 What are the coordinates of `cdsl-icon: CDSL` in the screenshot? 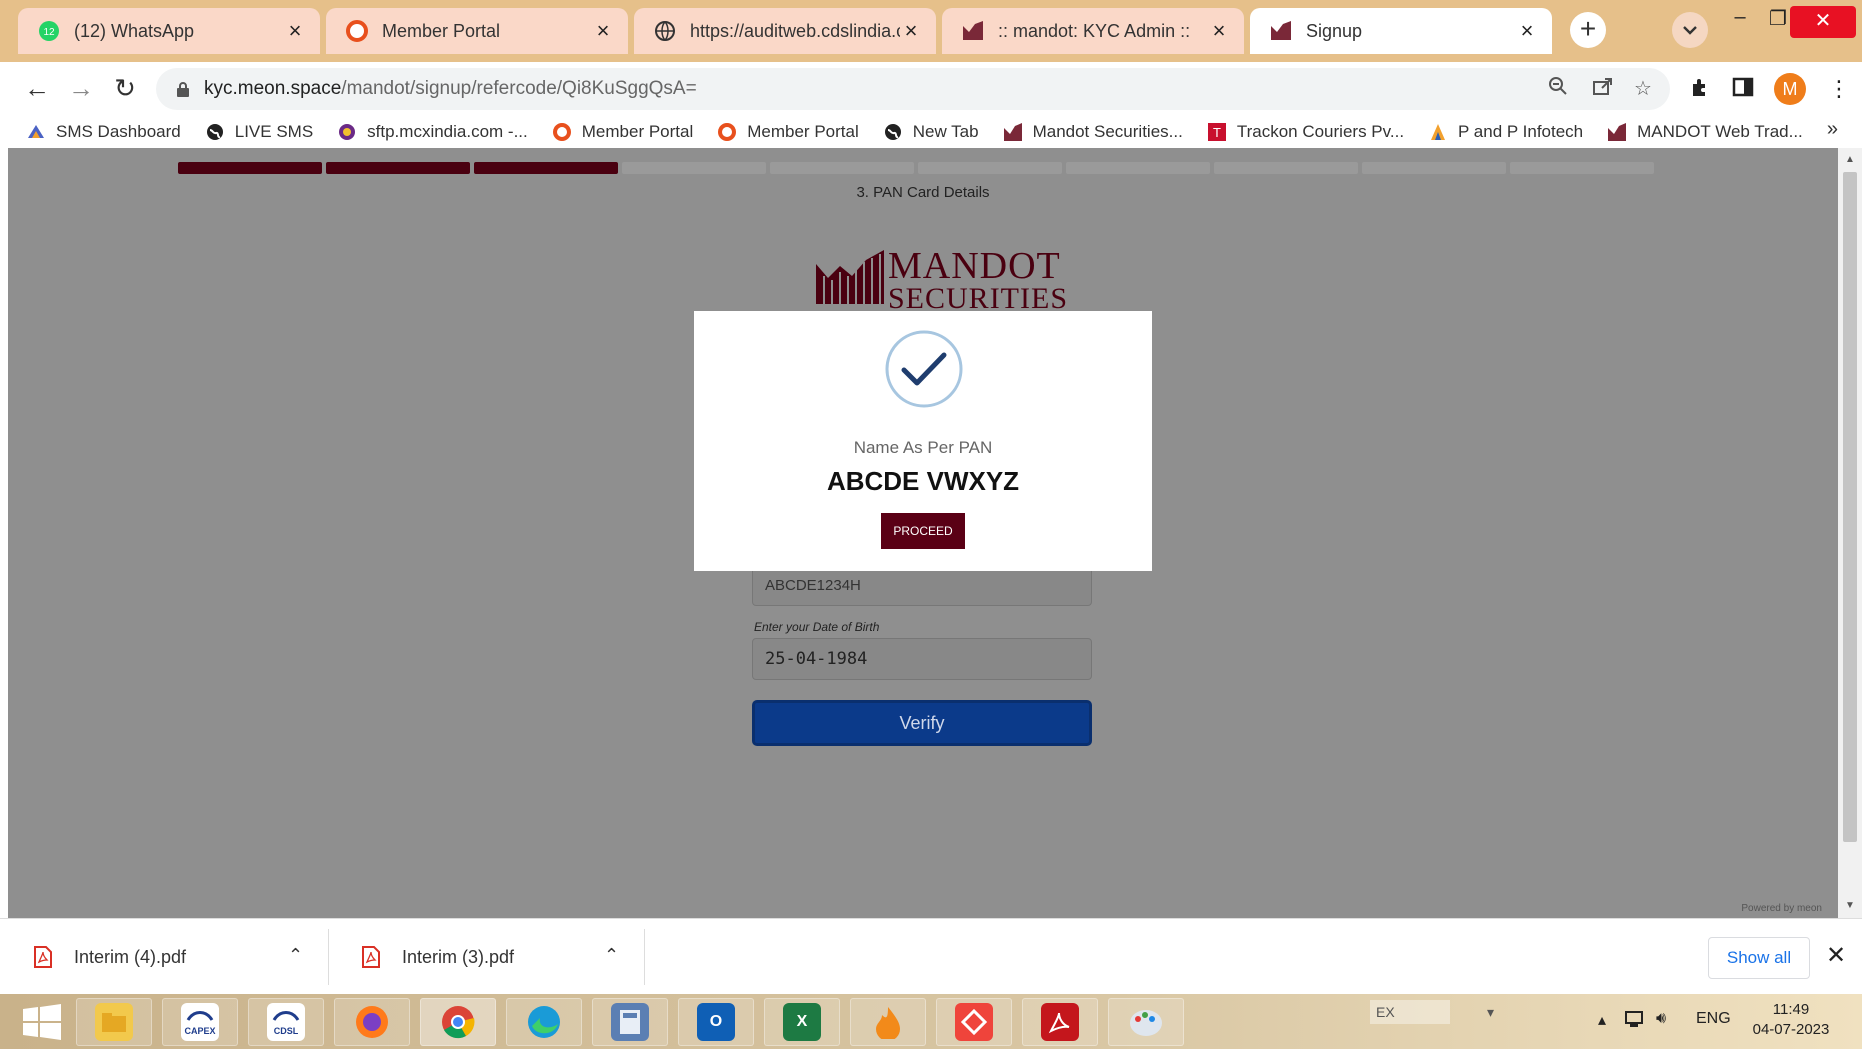 It's located at (286, 1022).